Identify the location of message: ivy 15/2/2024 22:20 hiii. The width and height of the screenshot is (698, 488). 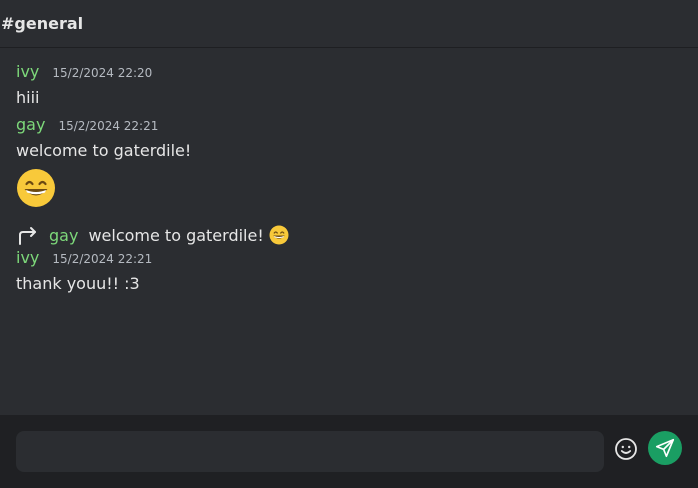
(349, 86).